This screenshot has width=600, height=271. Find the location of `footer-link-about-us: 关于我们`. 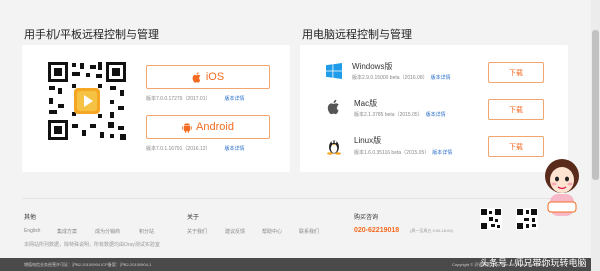

footer-link-about-us: 关于我们 is located at coordinates (197, 231).